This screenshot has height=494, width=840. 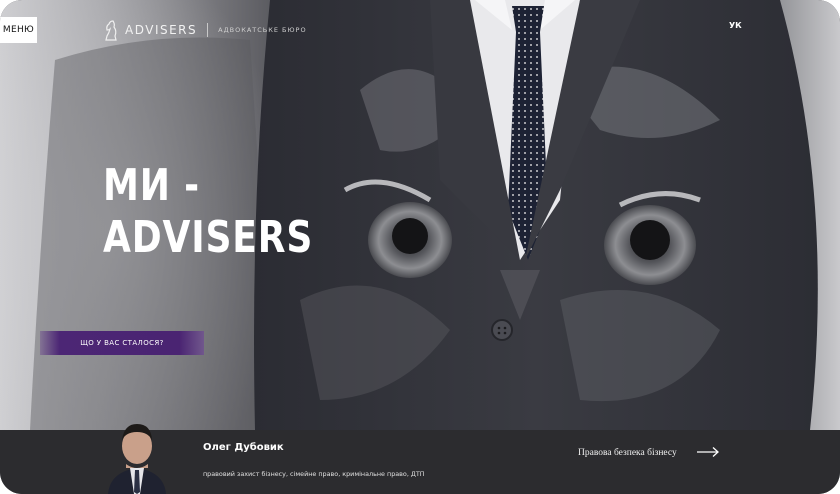 I want to click on logo-subtitle: Адвокатське бюро, so click(x=262, y=30).